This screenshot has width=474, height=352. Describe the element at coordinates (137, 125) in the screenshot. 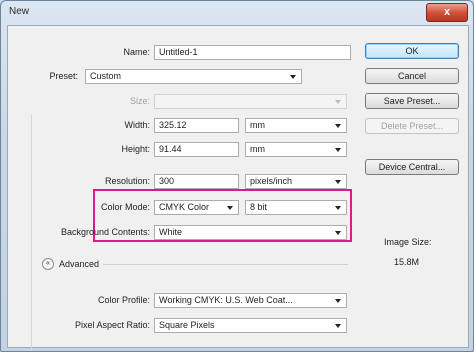

I see `width-label: Width:` at that location.